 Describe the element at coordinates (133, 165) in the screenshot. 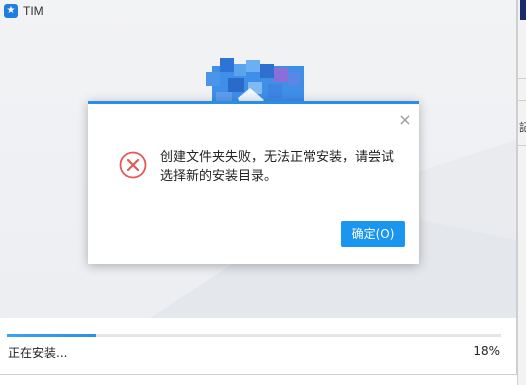

I see `error-icon` at that location.